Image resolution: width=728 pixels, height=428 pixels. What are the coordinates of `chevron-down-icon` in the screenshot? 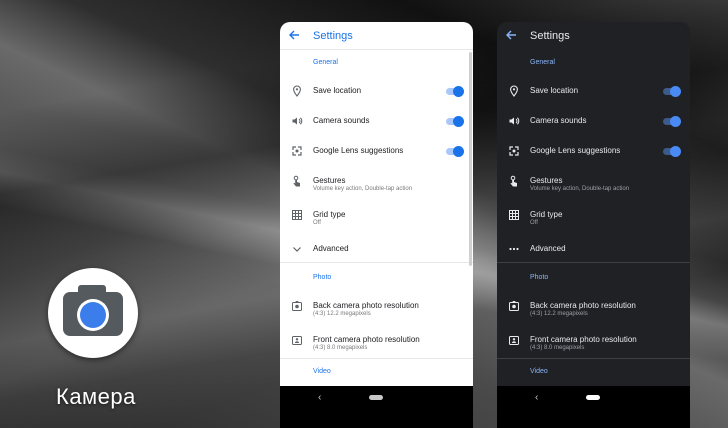 It's located at (297, 249).